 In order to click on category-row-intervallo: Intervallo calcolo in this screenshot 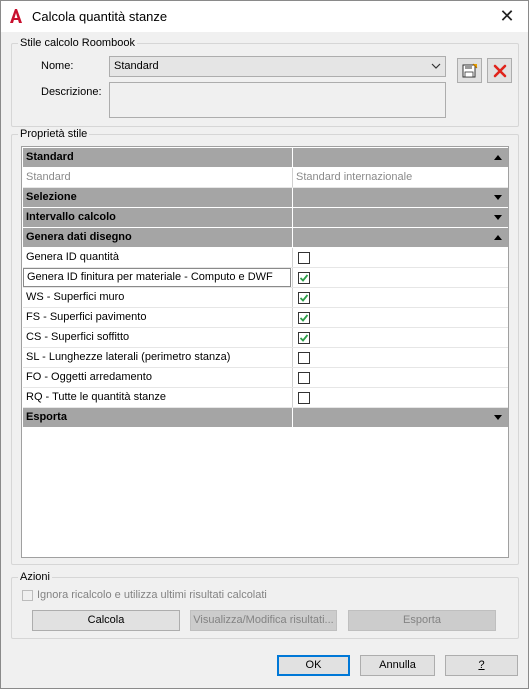, I will do `click(265, 218)`.